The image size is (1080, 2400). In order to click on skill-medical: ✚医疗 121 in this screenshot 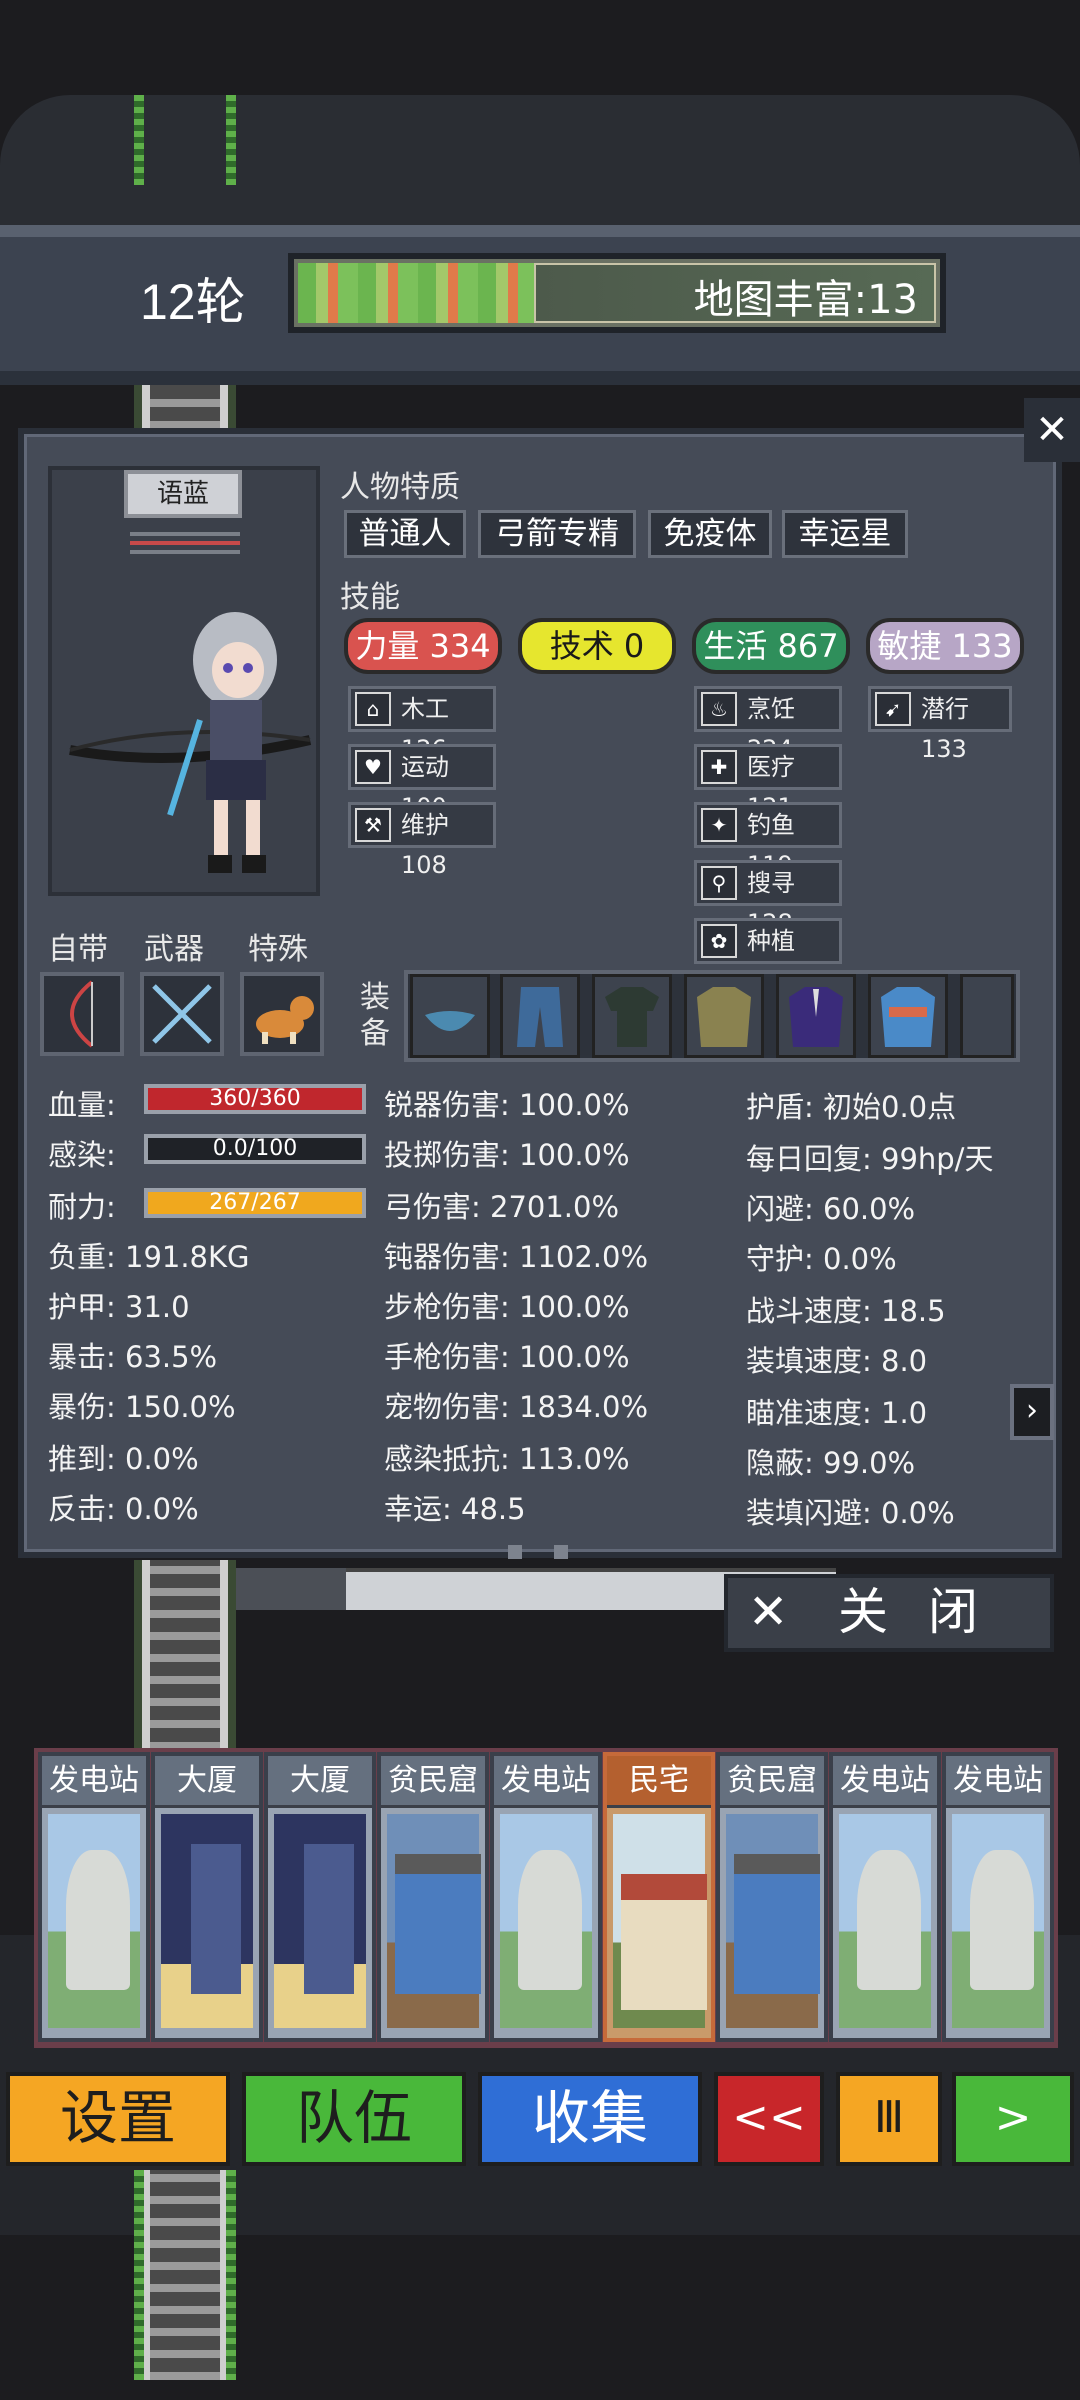, I will do `click(768, 782)`.